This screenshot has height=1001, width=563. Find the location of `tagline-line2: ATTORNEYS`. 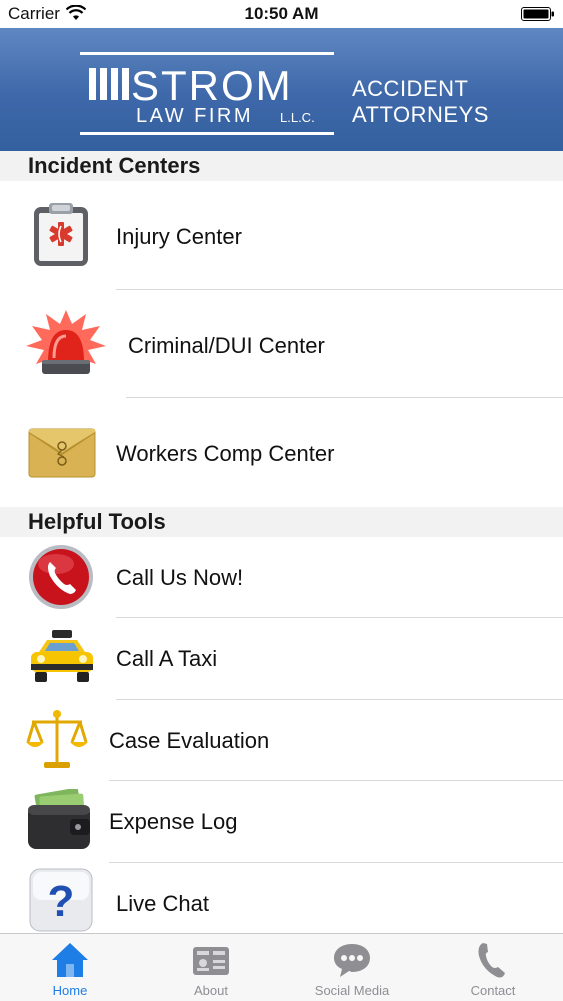

tagline-line2: ATTORNEYS is located at coordinates (420, 114).